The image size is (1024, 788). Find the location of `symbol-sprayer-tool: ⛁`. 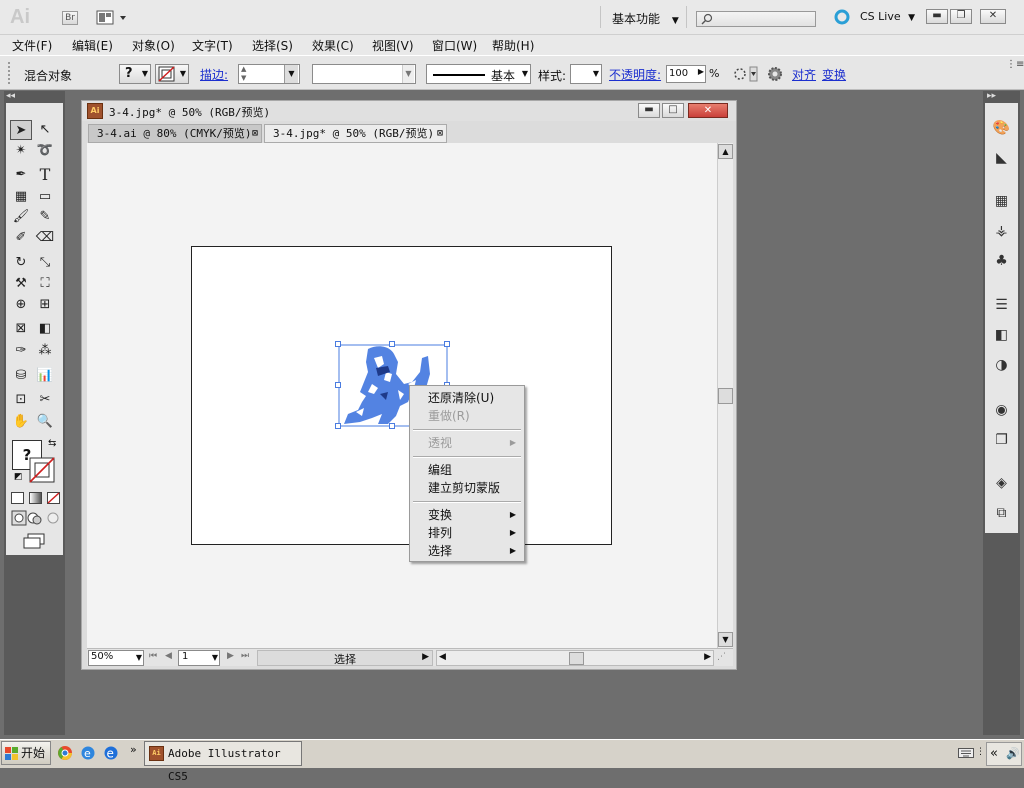

symbol-sprayer-tool: ⛁ is located at coordinates (21, 376).